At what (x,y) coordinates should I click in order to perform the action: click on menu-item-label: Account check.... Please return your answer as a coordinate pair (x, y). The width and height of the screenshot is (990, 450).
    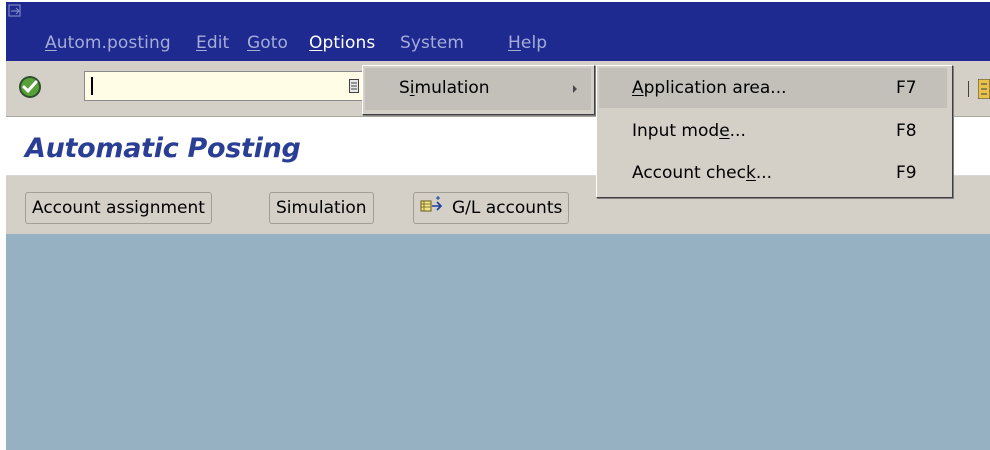
    Looking at the image, I should click on (702, 173).